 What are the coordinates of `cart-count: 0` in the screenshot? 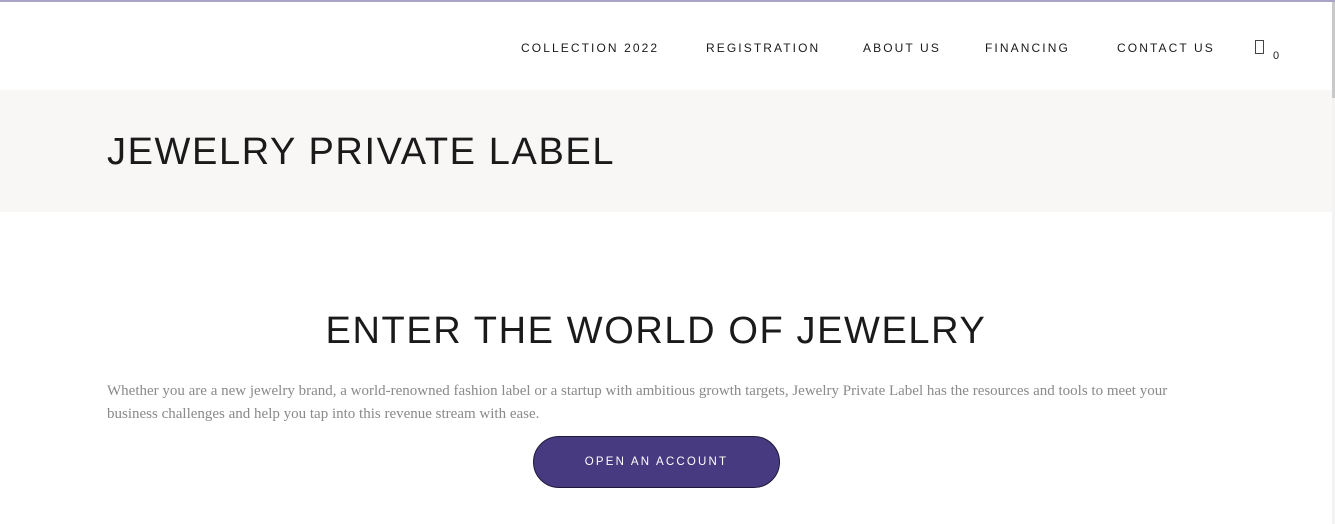 It's located at (1276, 56).